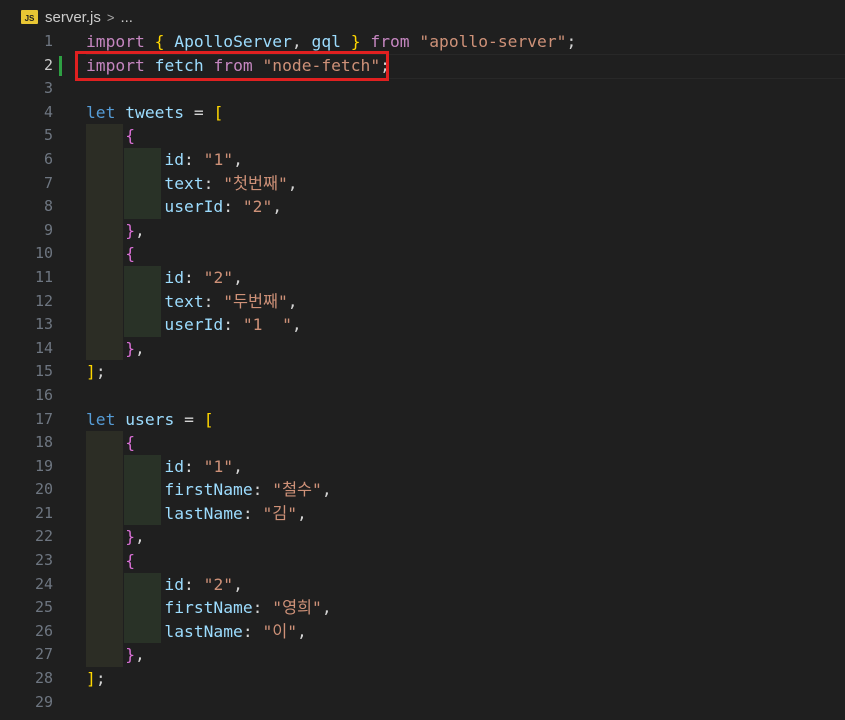 Image resolution: width=845 pixels, height=720 pixels. What do you see at coordinates (422, 254) in the screenshot?
I see `code-line: 10 {` at bounding box center [422, 254].